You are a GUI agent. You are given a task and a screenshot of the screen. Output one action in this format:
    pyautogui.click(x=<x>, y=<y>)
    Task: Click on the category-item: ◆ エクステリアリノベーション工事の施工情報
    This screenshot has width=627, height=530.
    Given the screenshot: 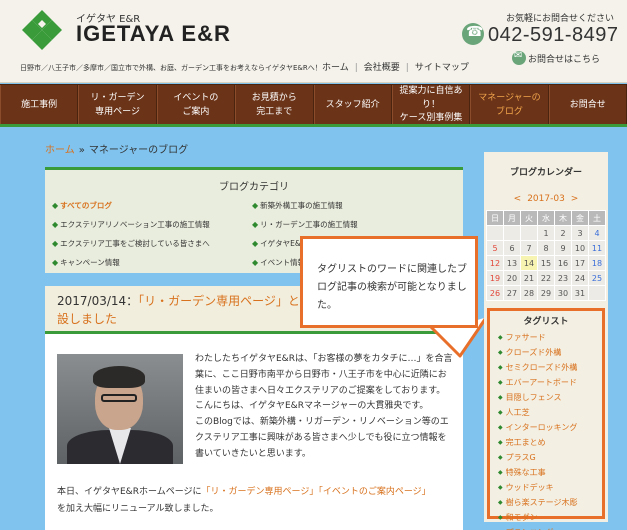 What is the action you would take?
    pyautogui.click(x=131, y=224)
    